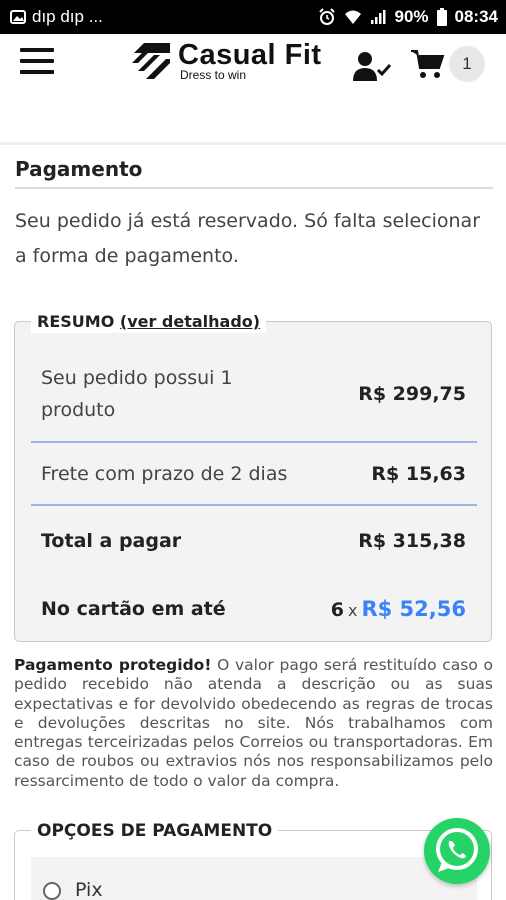 The height and width of the screenshot is (900, 506). I want to click on total-value: R$ 315,38, so click(412, 541).